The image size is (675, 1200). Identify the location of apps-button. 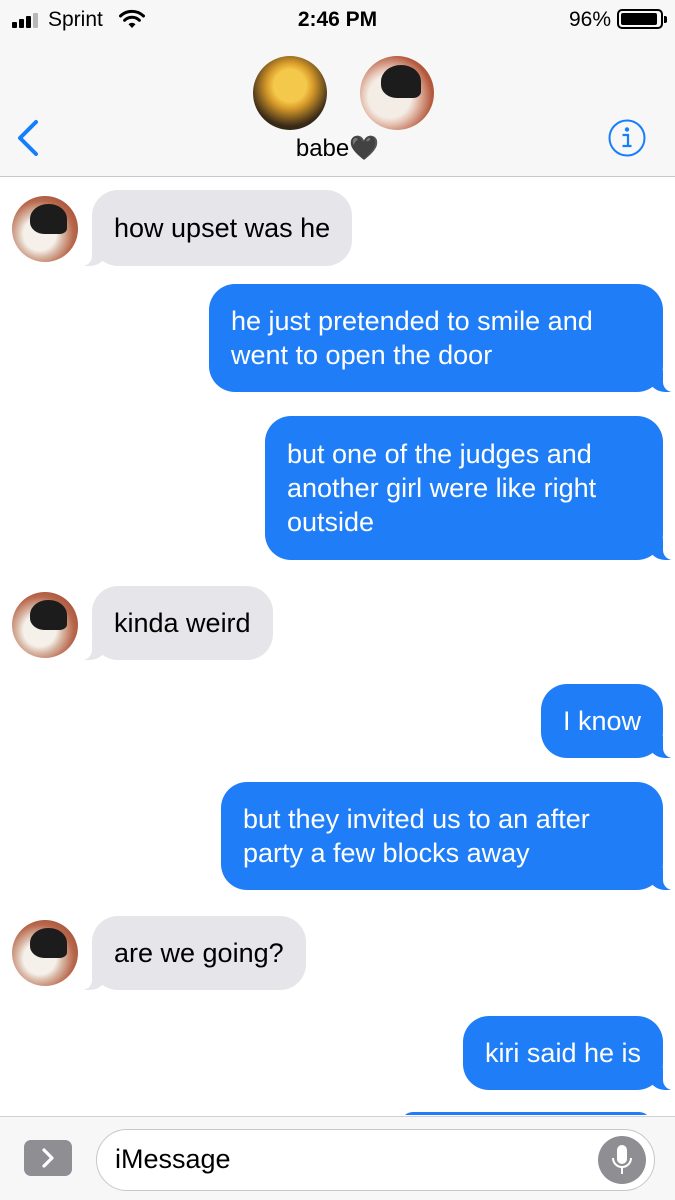
(48, 1158).